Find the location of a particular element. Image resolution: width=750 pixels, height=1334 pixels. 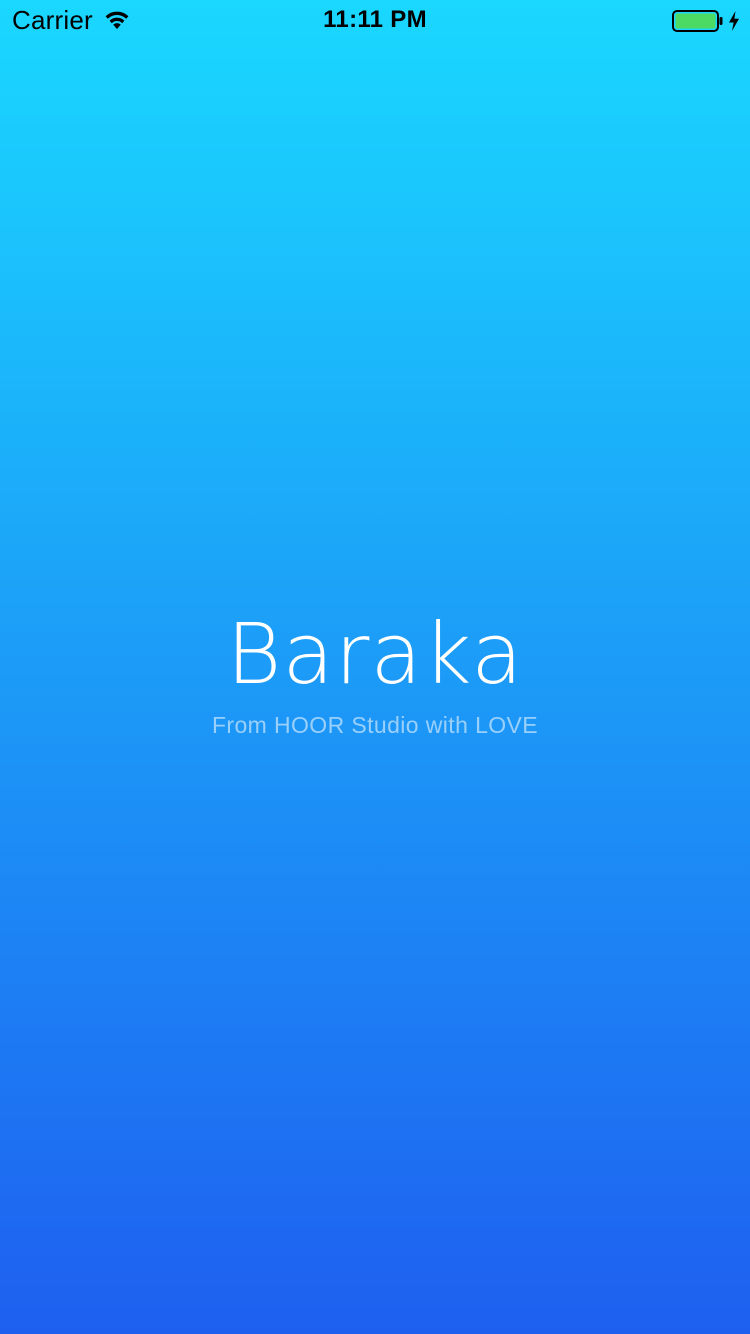

wifi-icon is located at coordinates (117, 20).